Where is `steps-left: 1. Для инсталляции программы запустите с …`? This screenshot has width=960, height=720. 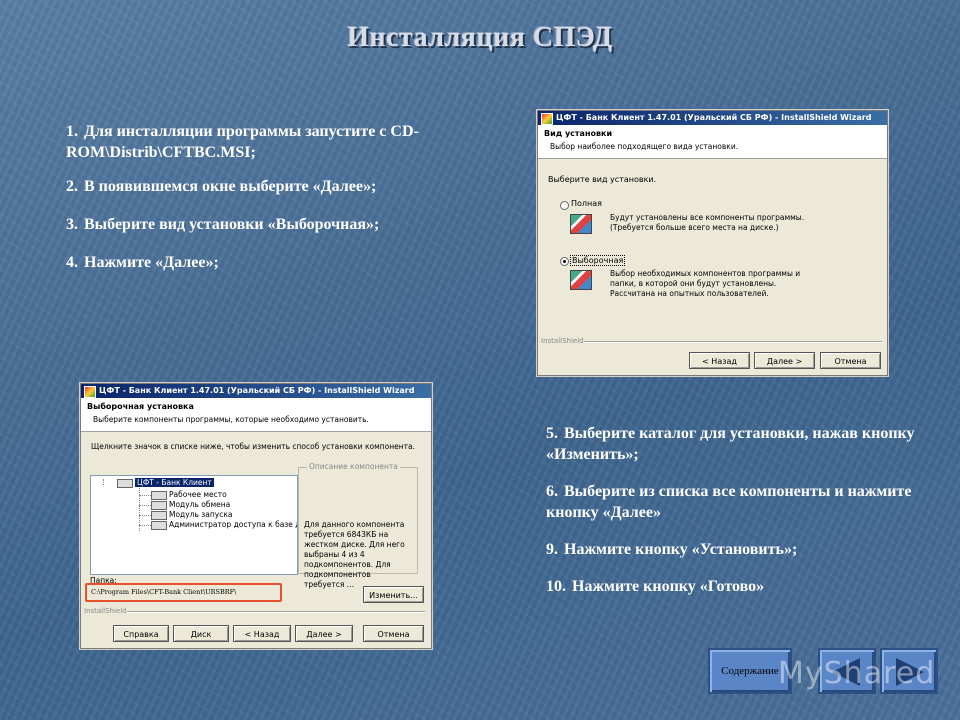 steps-left: 1. Для инсталляции программы запустите с … is located at coordinates (263, 205).